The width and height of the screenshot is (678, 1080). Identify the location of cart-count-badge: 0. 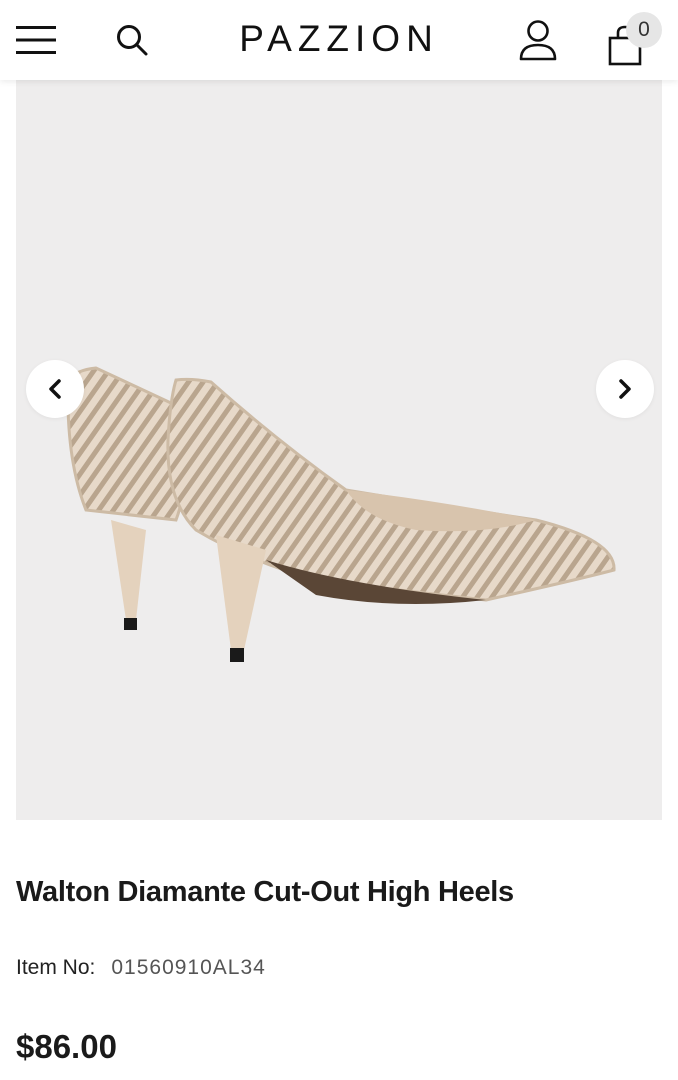
(644, 30).